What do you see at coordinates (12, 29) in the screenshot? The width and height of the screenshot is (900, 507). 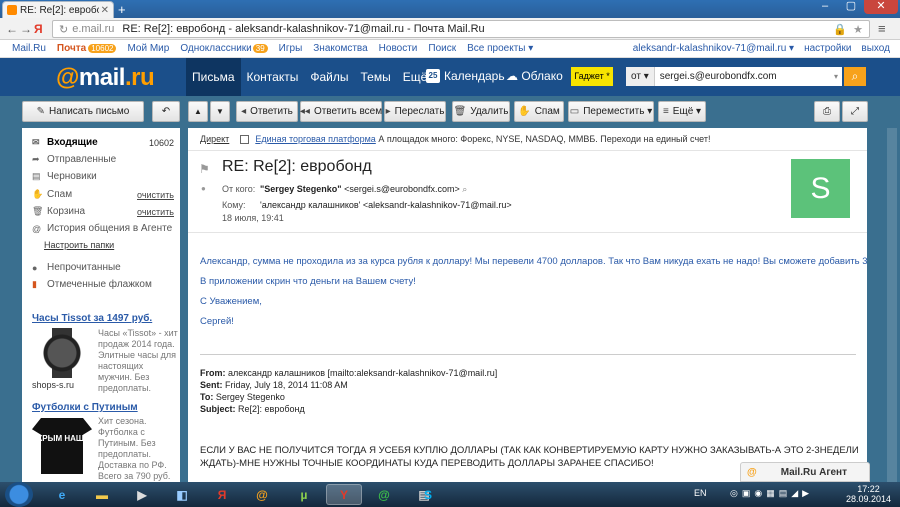 I see `back-arrow-icon: ←` at bounding box center [12, 29].